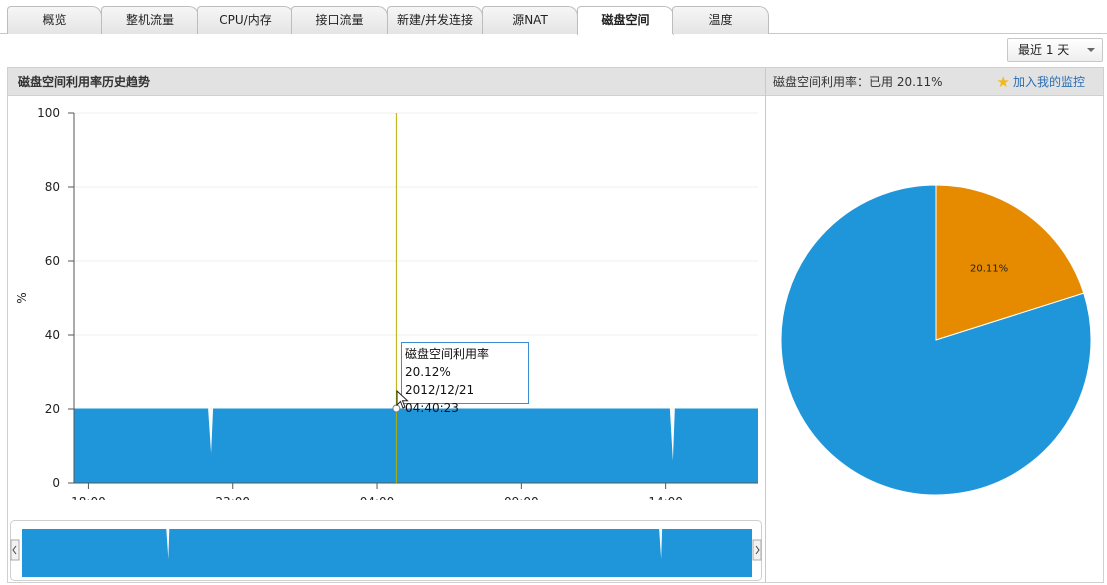 The width and height of the screenshot is (1107, 585). What do you see at coordinates (428, 372) in the screenshot?
I see `tooltip-value: 20.12%` at bounding box center [428, 372].